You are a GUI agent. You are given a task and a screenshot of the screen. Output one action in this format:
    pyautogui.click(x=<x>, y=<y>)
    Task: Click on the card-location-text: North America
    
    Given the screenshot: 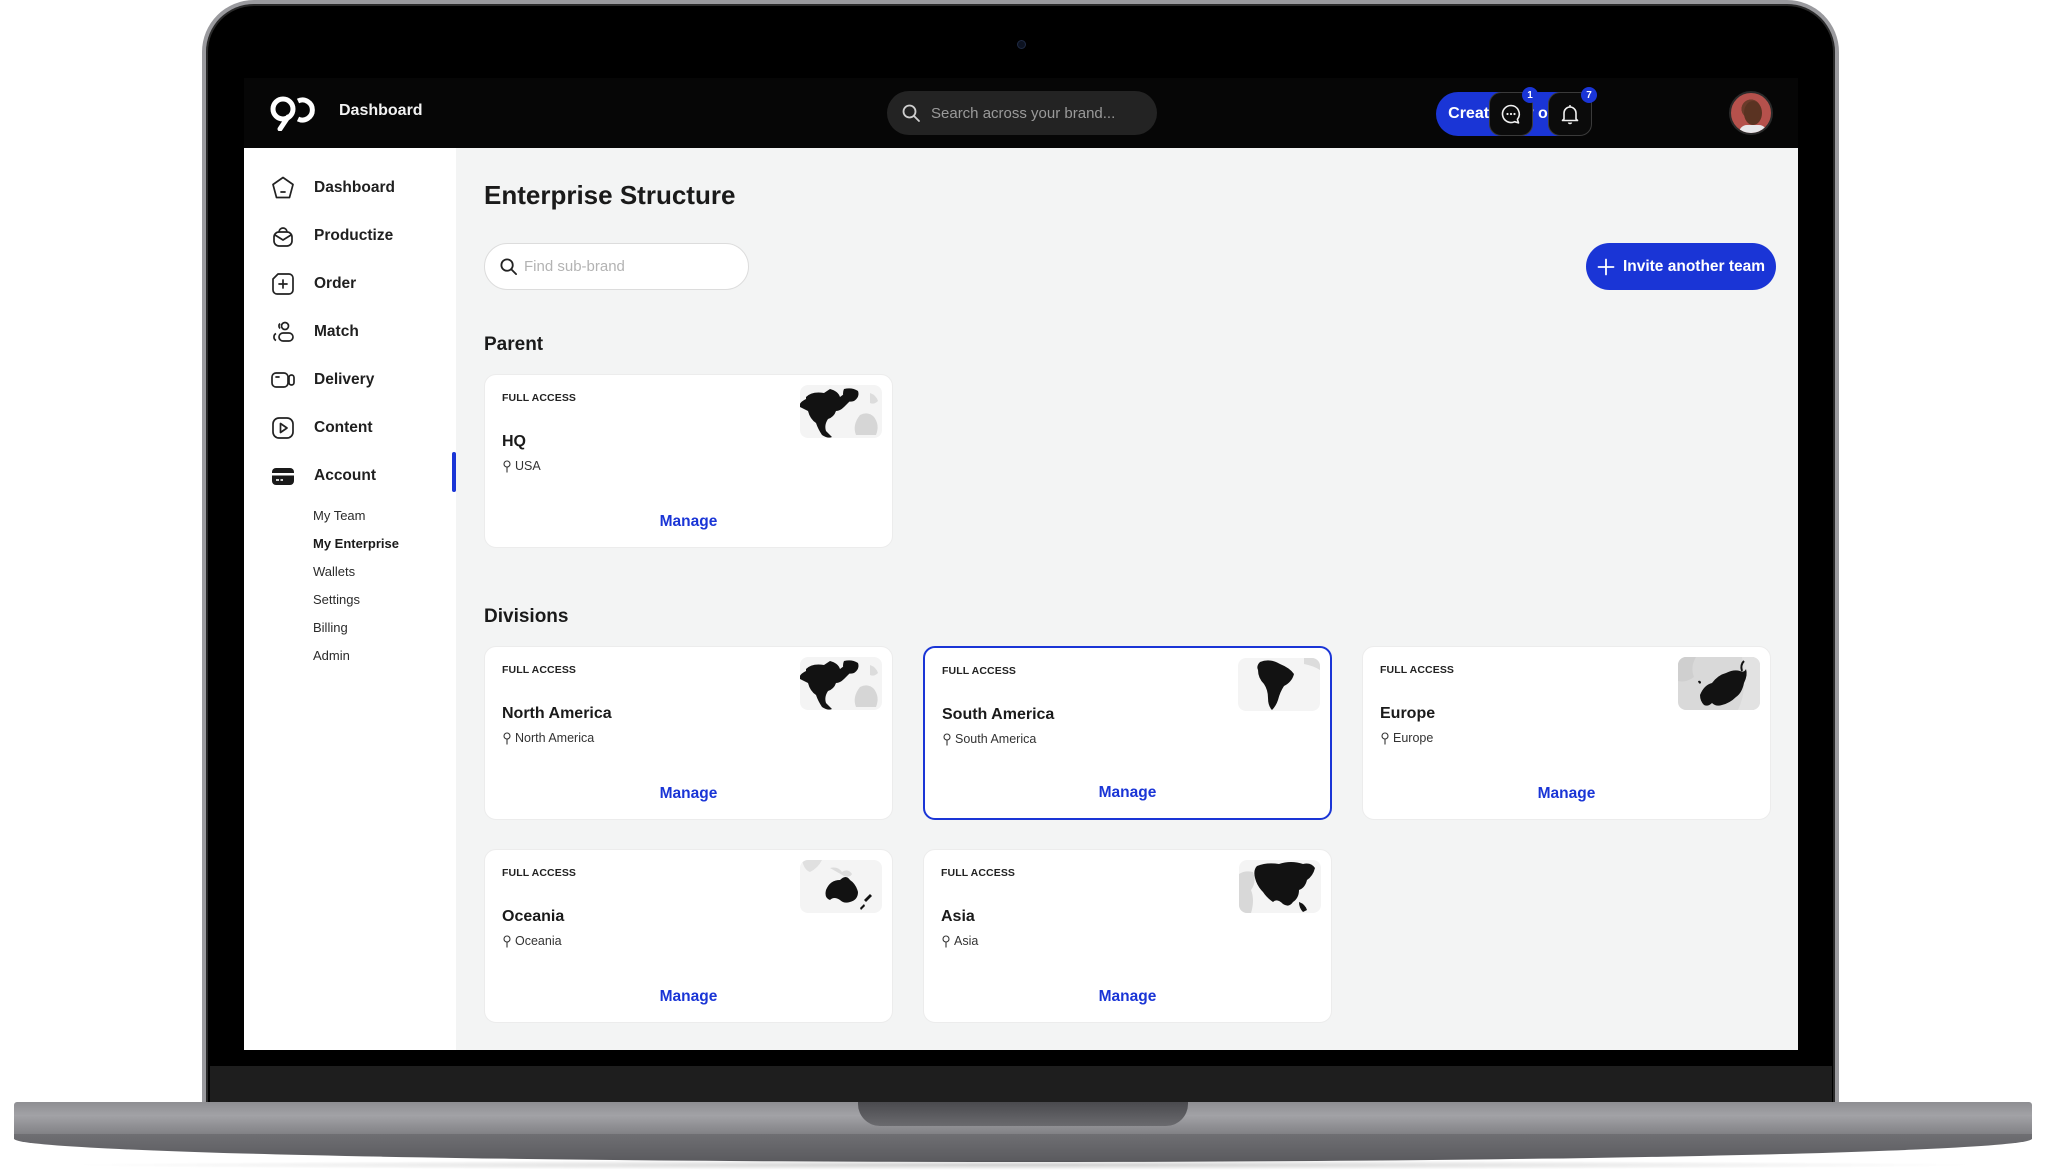 What is the action you would take?
    pyautogui.click(x=555, y=738)
    